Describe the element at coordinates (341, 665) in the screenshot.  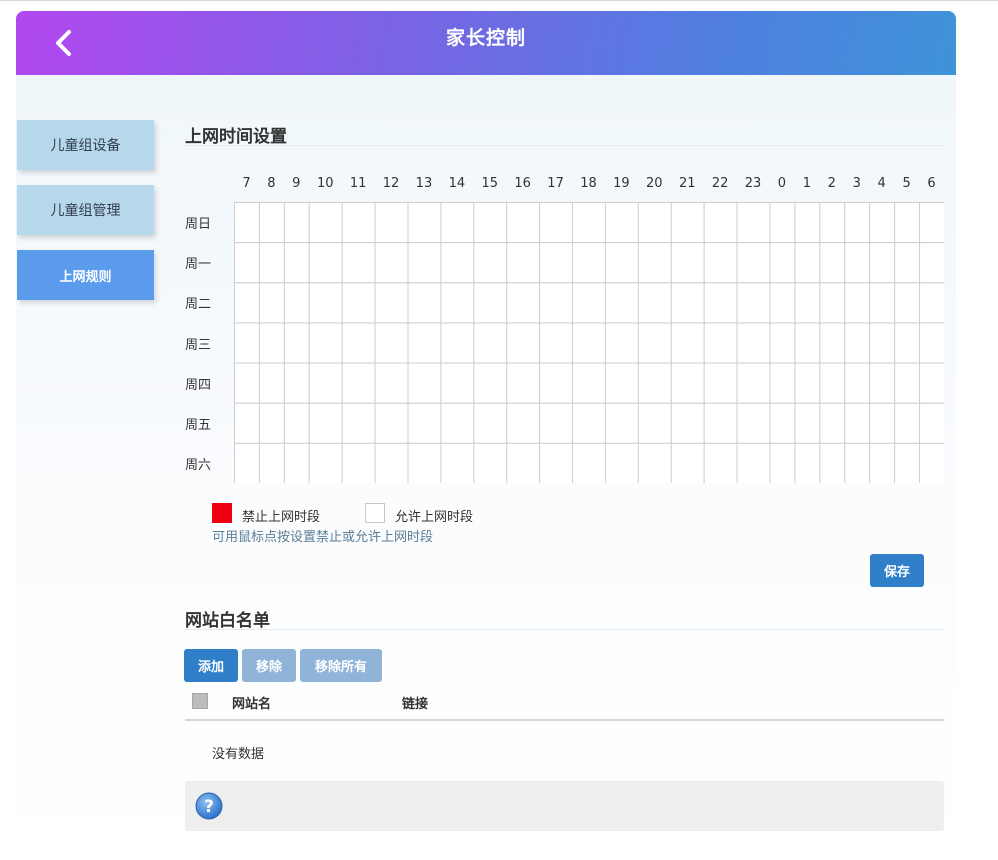
I see `remove-all-button: 移除所有` at that location.